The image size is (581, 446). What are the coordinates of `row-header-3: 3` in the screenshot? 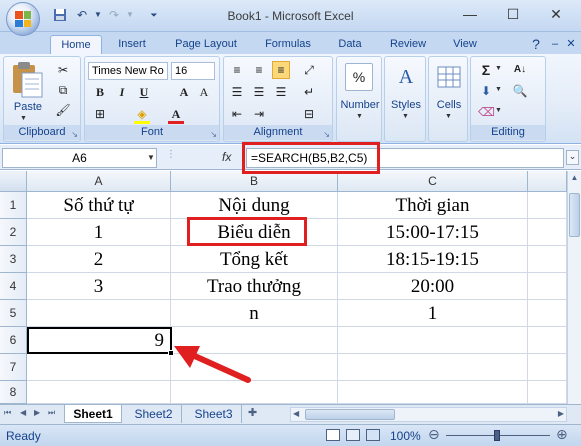 It's located at (13, 259).